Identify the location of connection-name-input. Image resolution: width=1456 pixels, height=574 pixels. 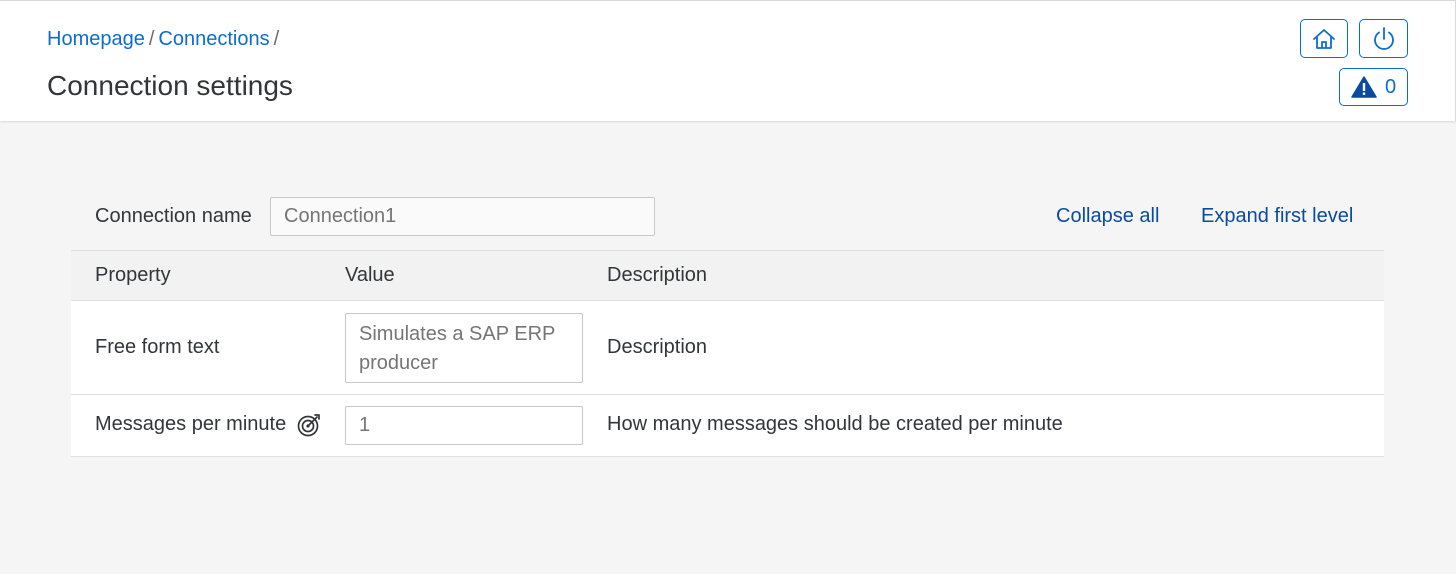
(462, 216).